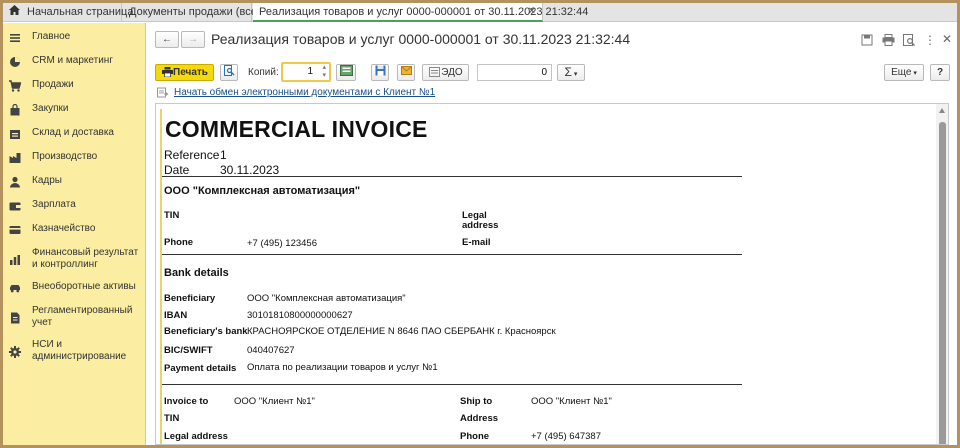 The height and width of the screenshot is (448, 960). Describe the element at coordinates (480, 225) in the screenshot. I see `legal-address-label-line2: address` at that location.